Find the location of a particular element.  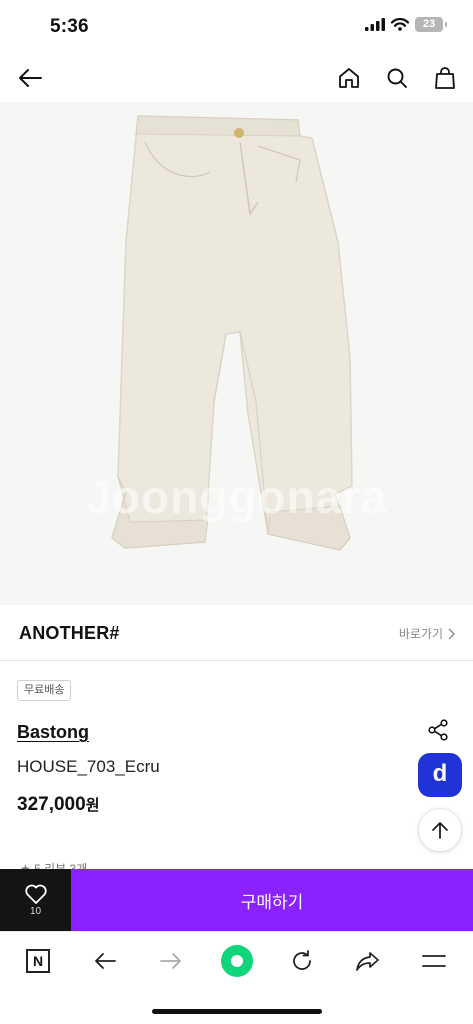

forward-share-icon is located at coordinates (367, 961).